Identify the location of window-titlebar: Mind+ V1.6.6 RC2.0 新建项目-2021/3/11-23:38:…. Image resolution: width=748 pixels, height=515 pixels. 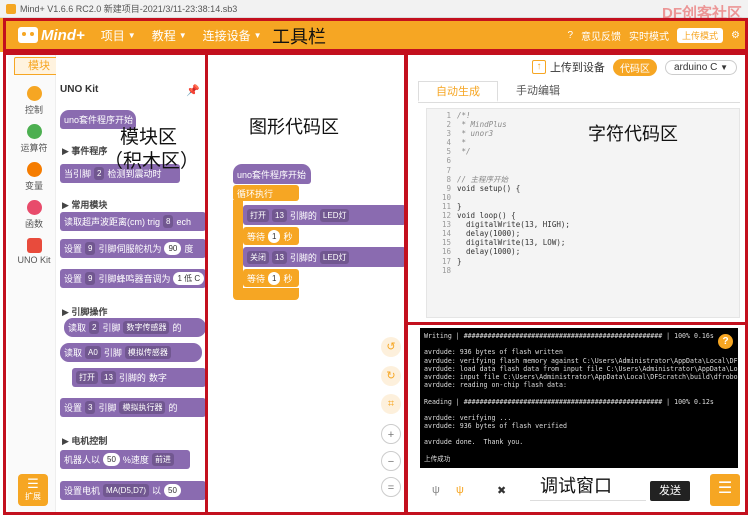
(374, 9).